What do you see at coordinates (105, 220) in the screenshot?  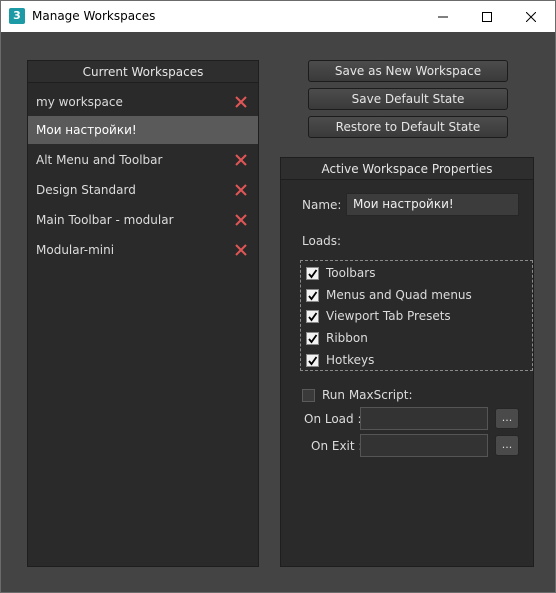 I see `workspace-item-label: Main Toolbar - modular` at bounding box center [105, 220].